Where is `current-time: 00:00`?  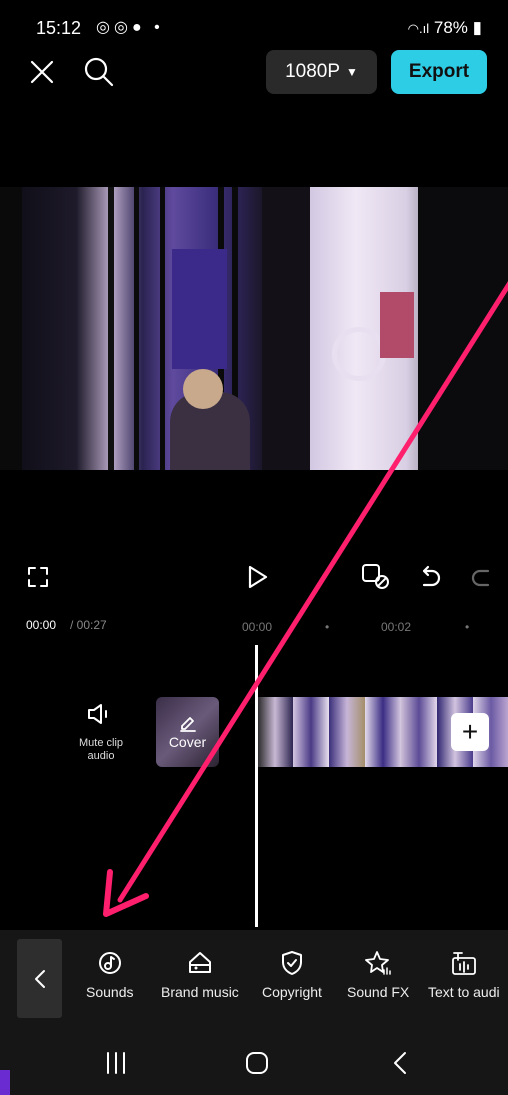
current-time: 00:00 is located at coordinates (41, 625).